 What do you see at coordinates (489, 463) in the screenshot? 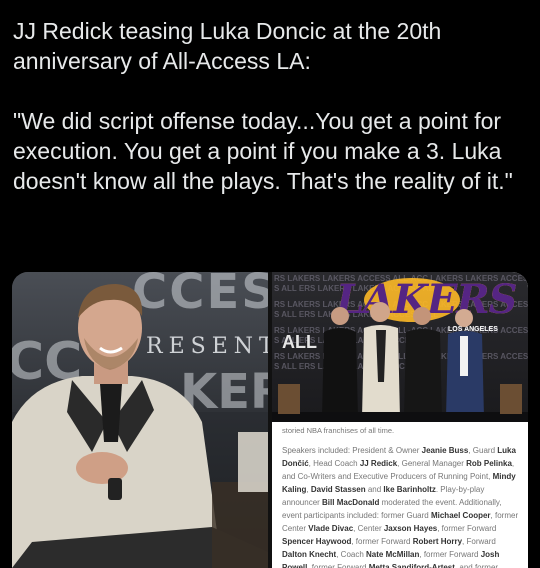
I see `caption-name: Rob Pelinka` at bounding box center [489, 463].